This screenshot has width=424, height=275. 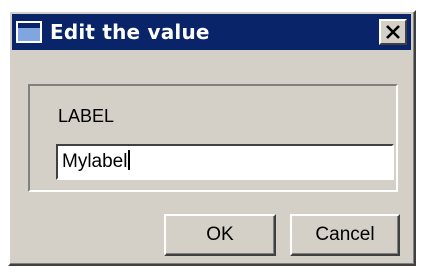 I want to click on label-input: Mylabel, so click(x=225, y=162).